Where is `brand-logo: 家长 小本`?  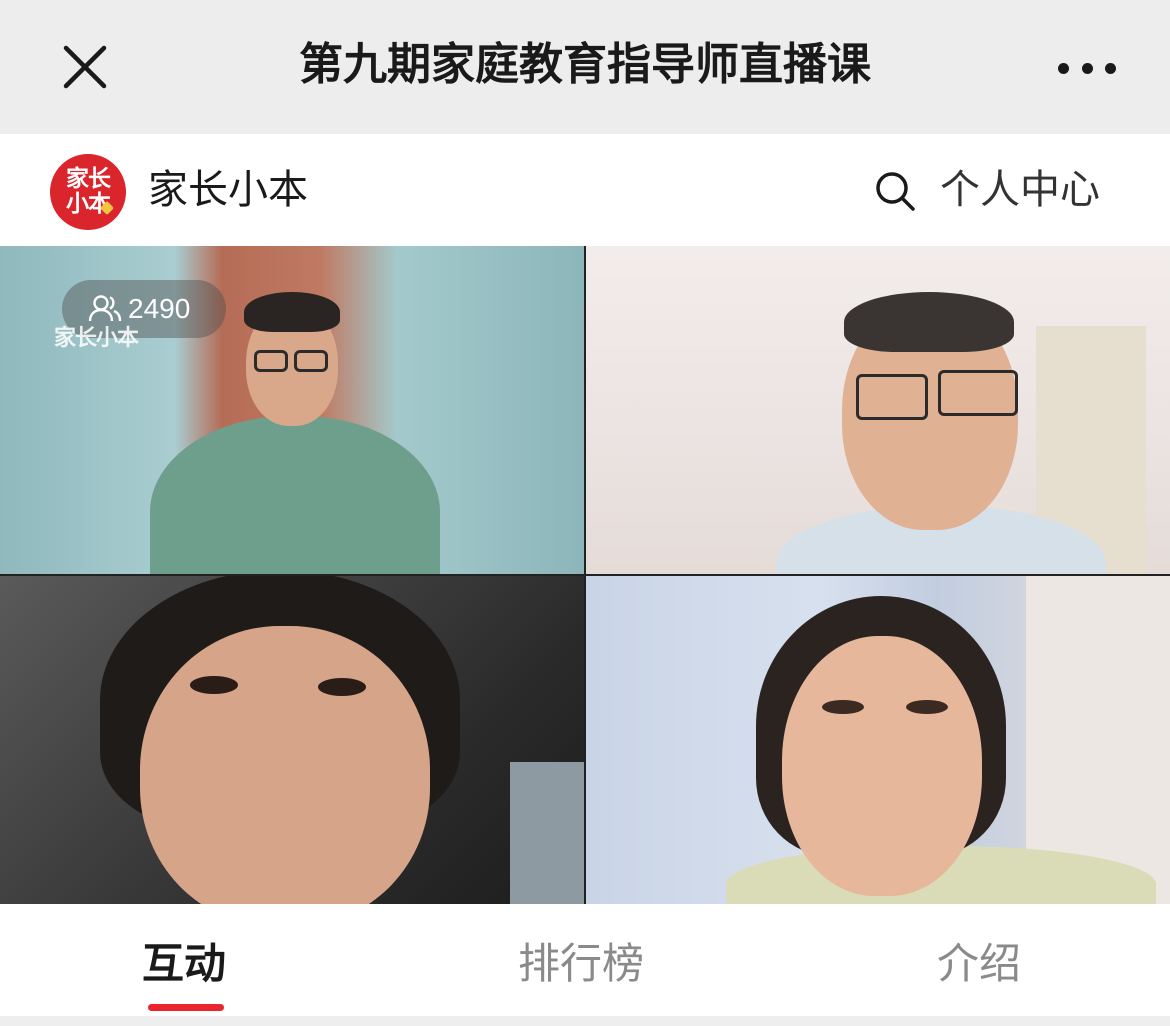
brand-logo: 家长 小本 is located at coordinates (88, 192).